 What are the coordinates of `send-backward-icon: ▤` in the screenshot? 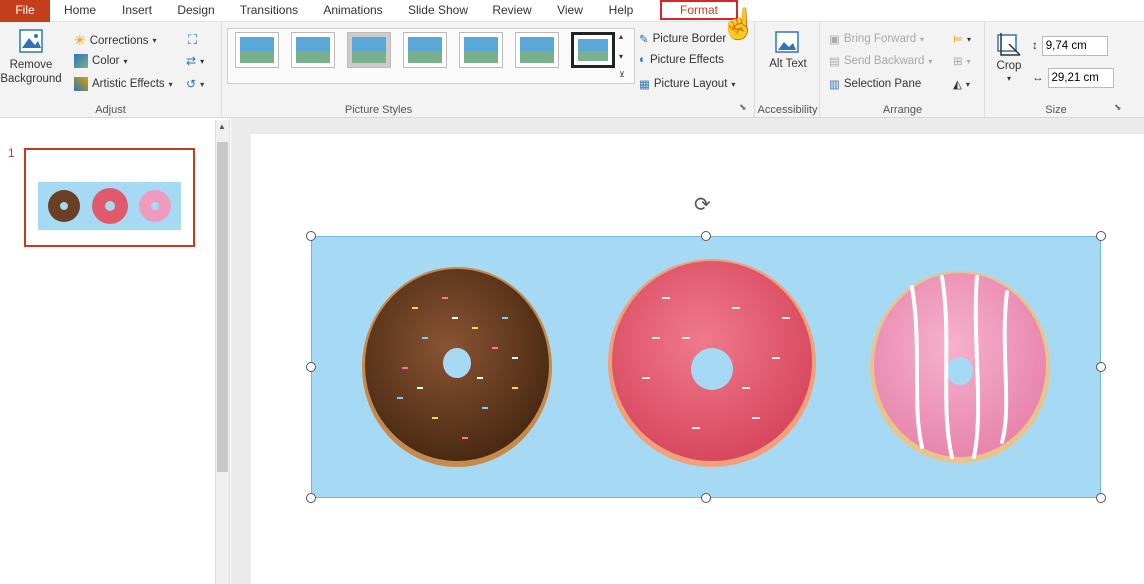 It's located at (834, 62).